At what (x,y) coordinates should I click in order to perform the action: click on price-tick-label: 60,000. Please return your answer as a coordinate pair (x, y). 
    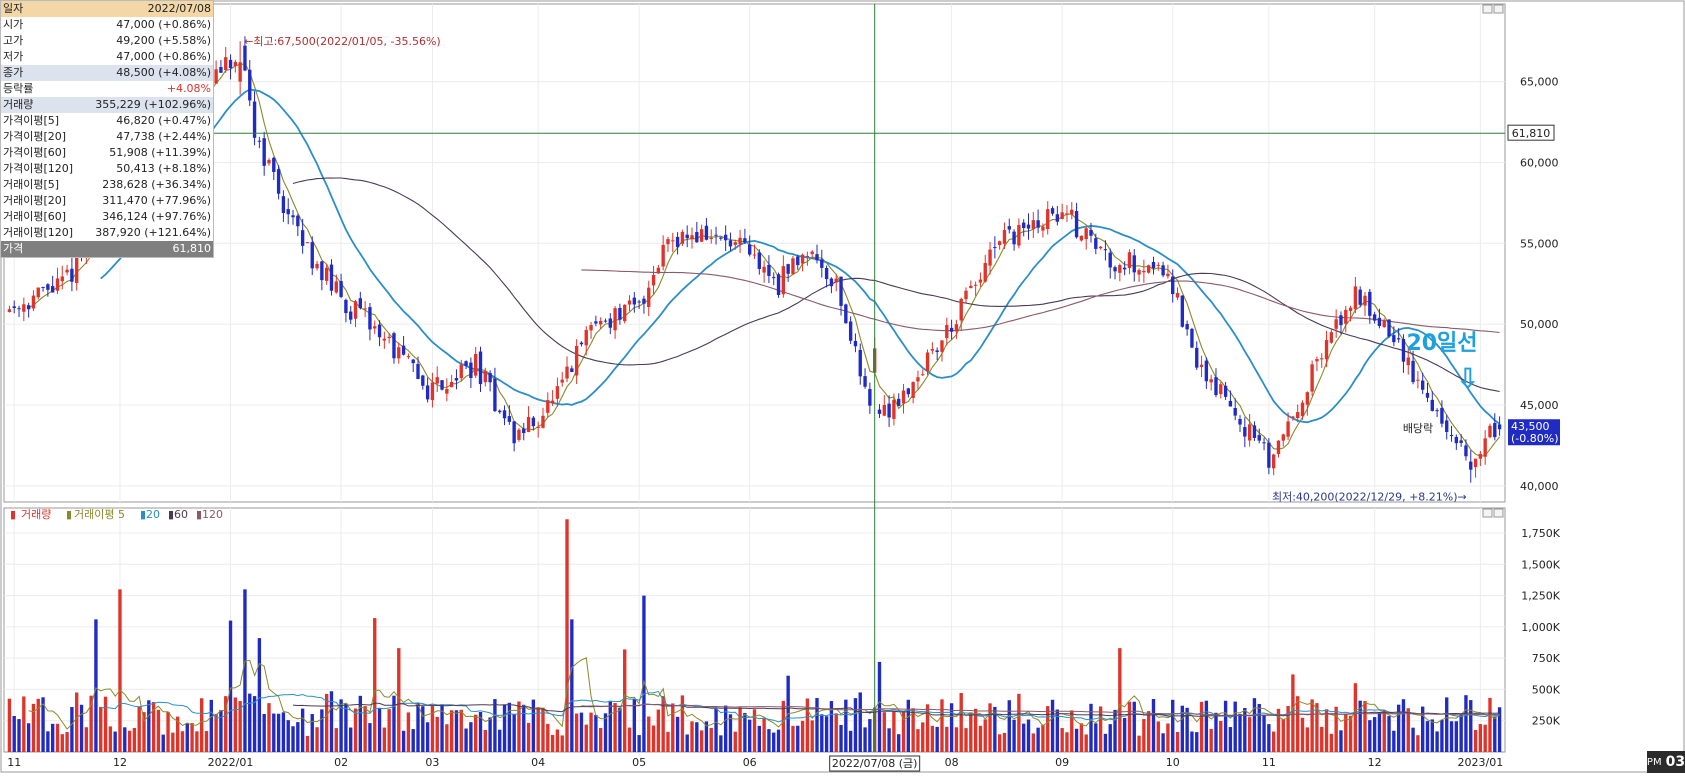
    Looking at the image, I should click on (1539, 162).